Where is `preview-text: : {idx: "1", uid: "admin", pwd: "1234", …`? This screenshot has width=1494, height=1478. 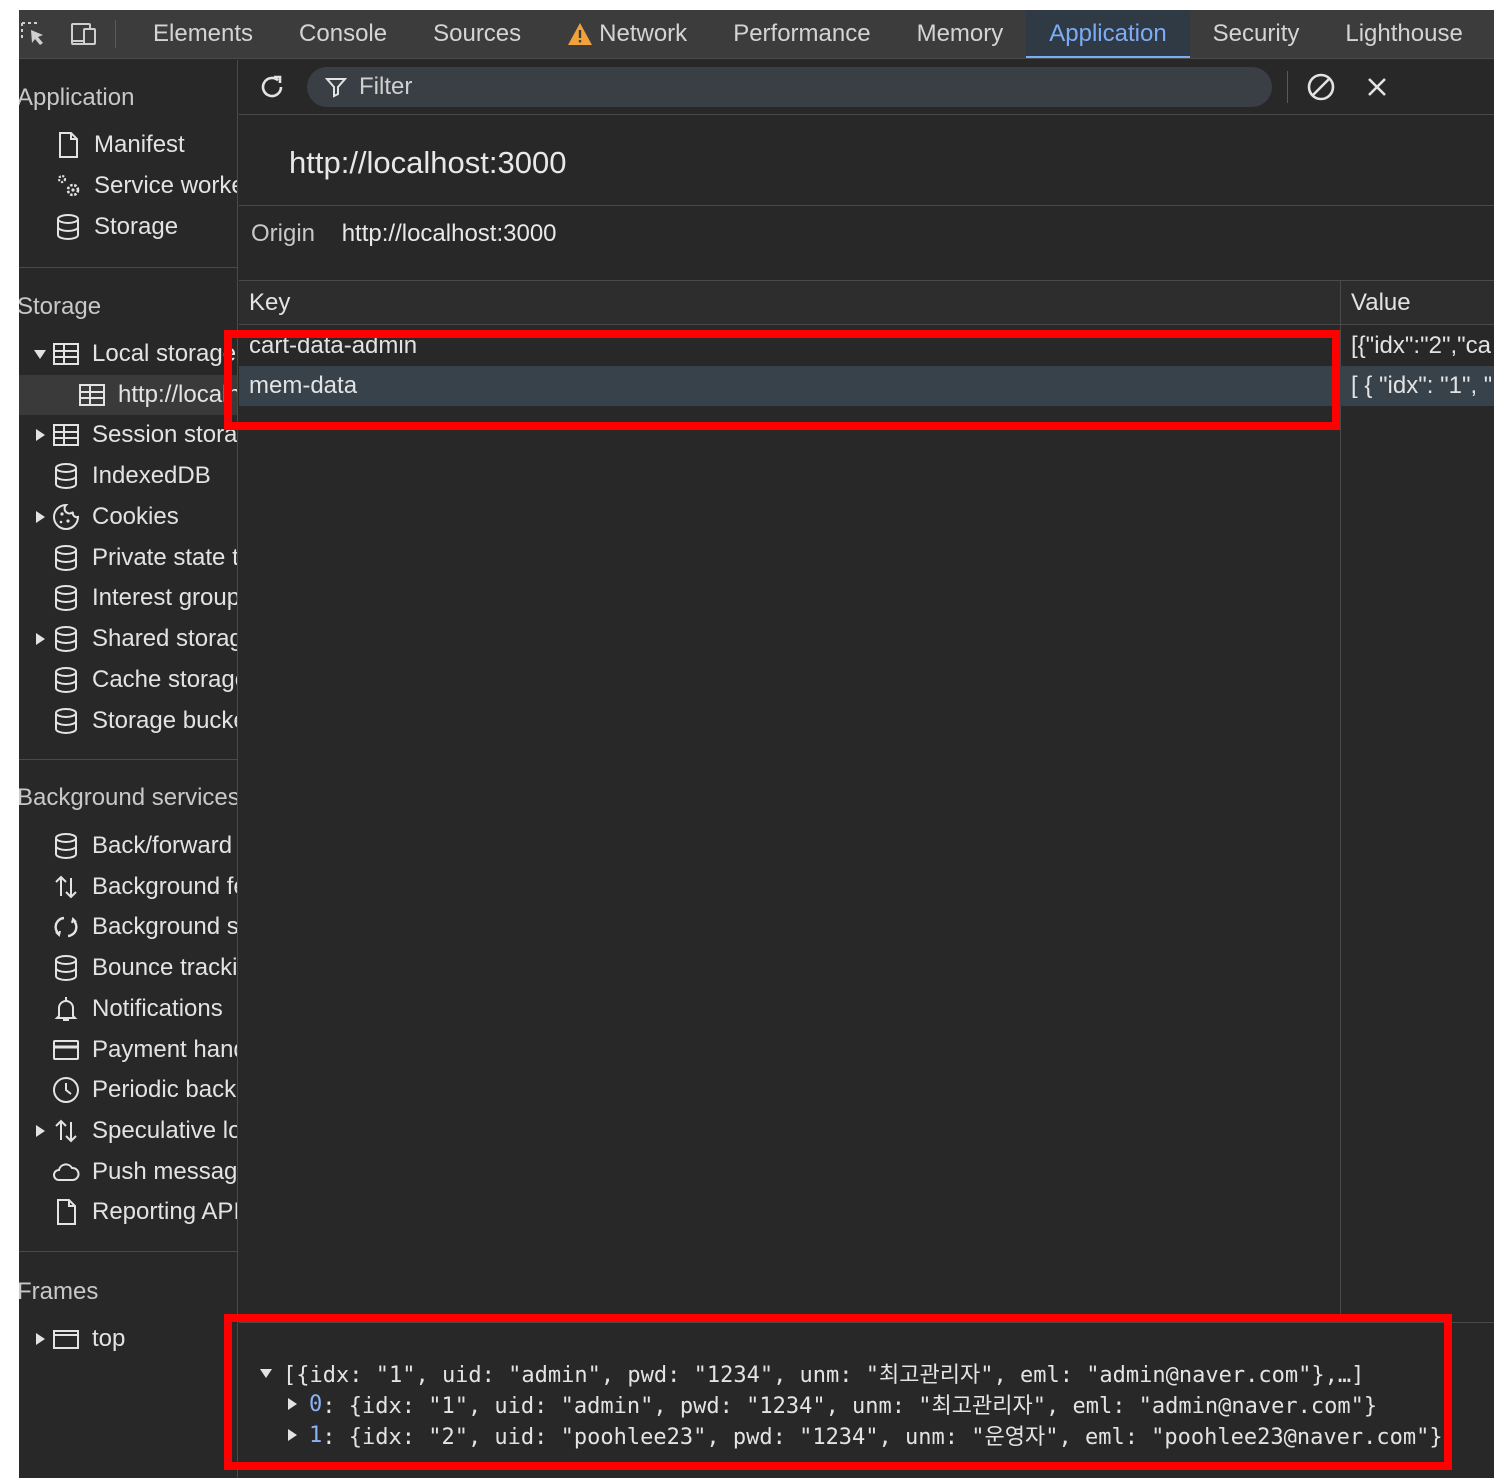
preview-text: : {idx: "1", uid: "admin", pwd: "1234", … is located at coordinates (850, 1406).